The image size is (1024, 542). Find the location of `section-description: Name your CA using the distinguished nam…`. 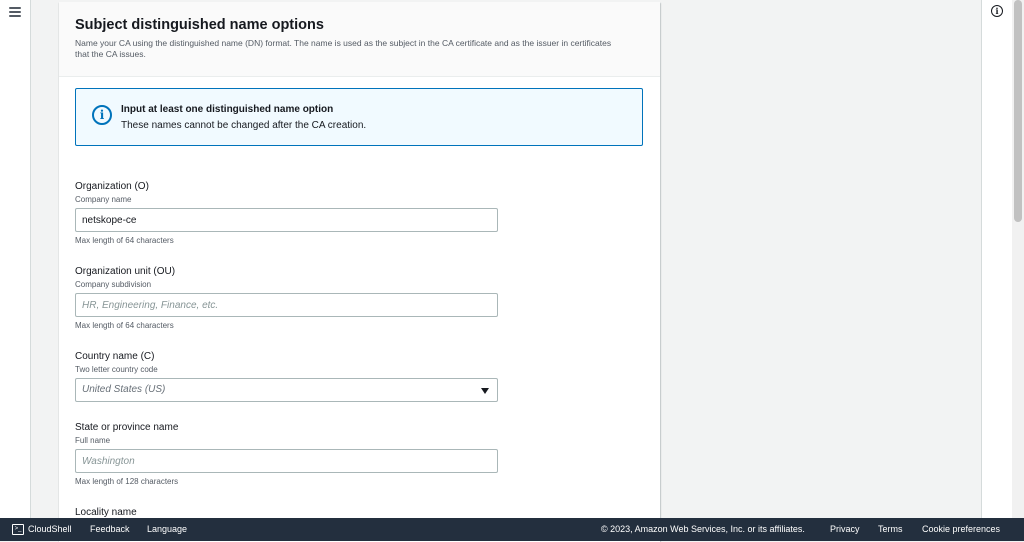

section-description: Name your CA using the distinguished nam… is located at coordinates (343, 48).